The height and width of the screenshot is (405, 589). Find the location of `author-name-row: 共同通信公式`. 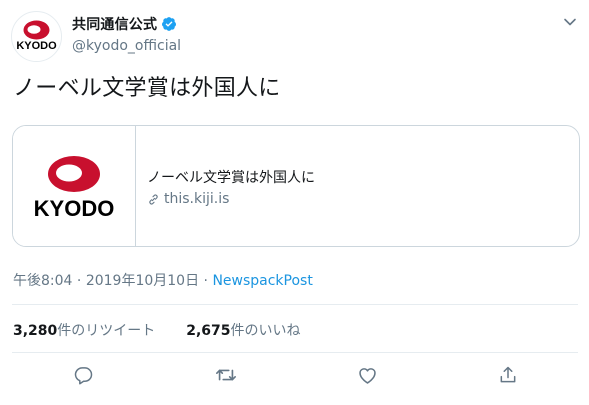

author-name-row: 共同通信公式 is located at coordinates (124, 24).